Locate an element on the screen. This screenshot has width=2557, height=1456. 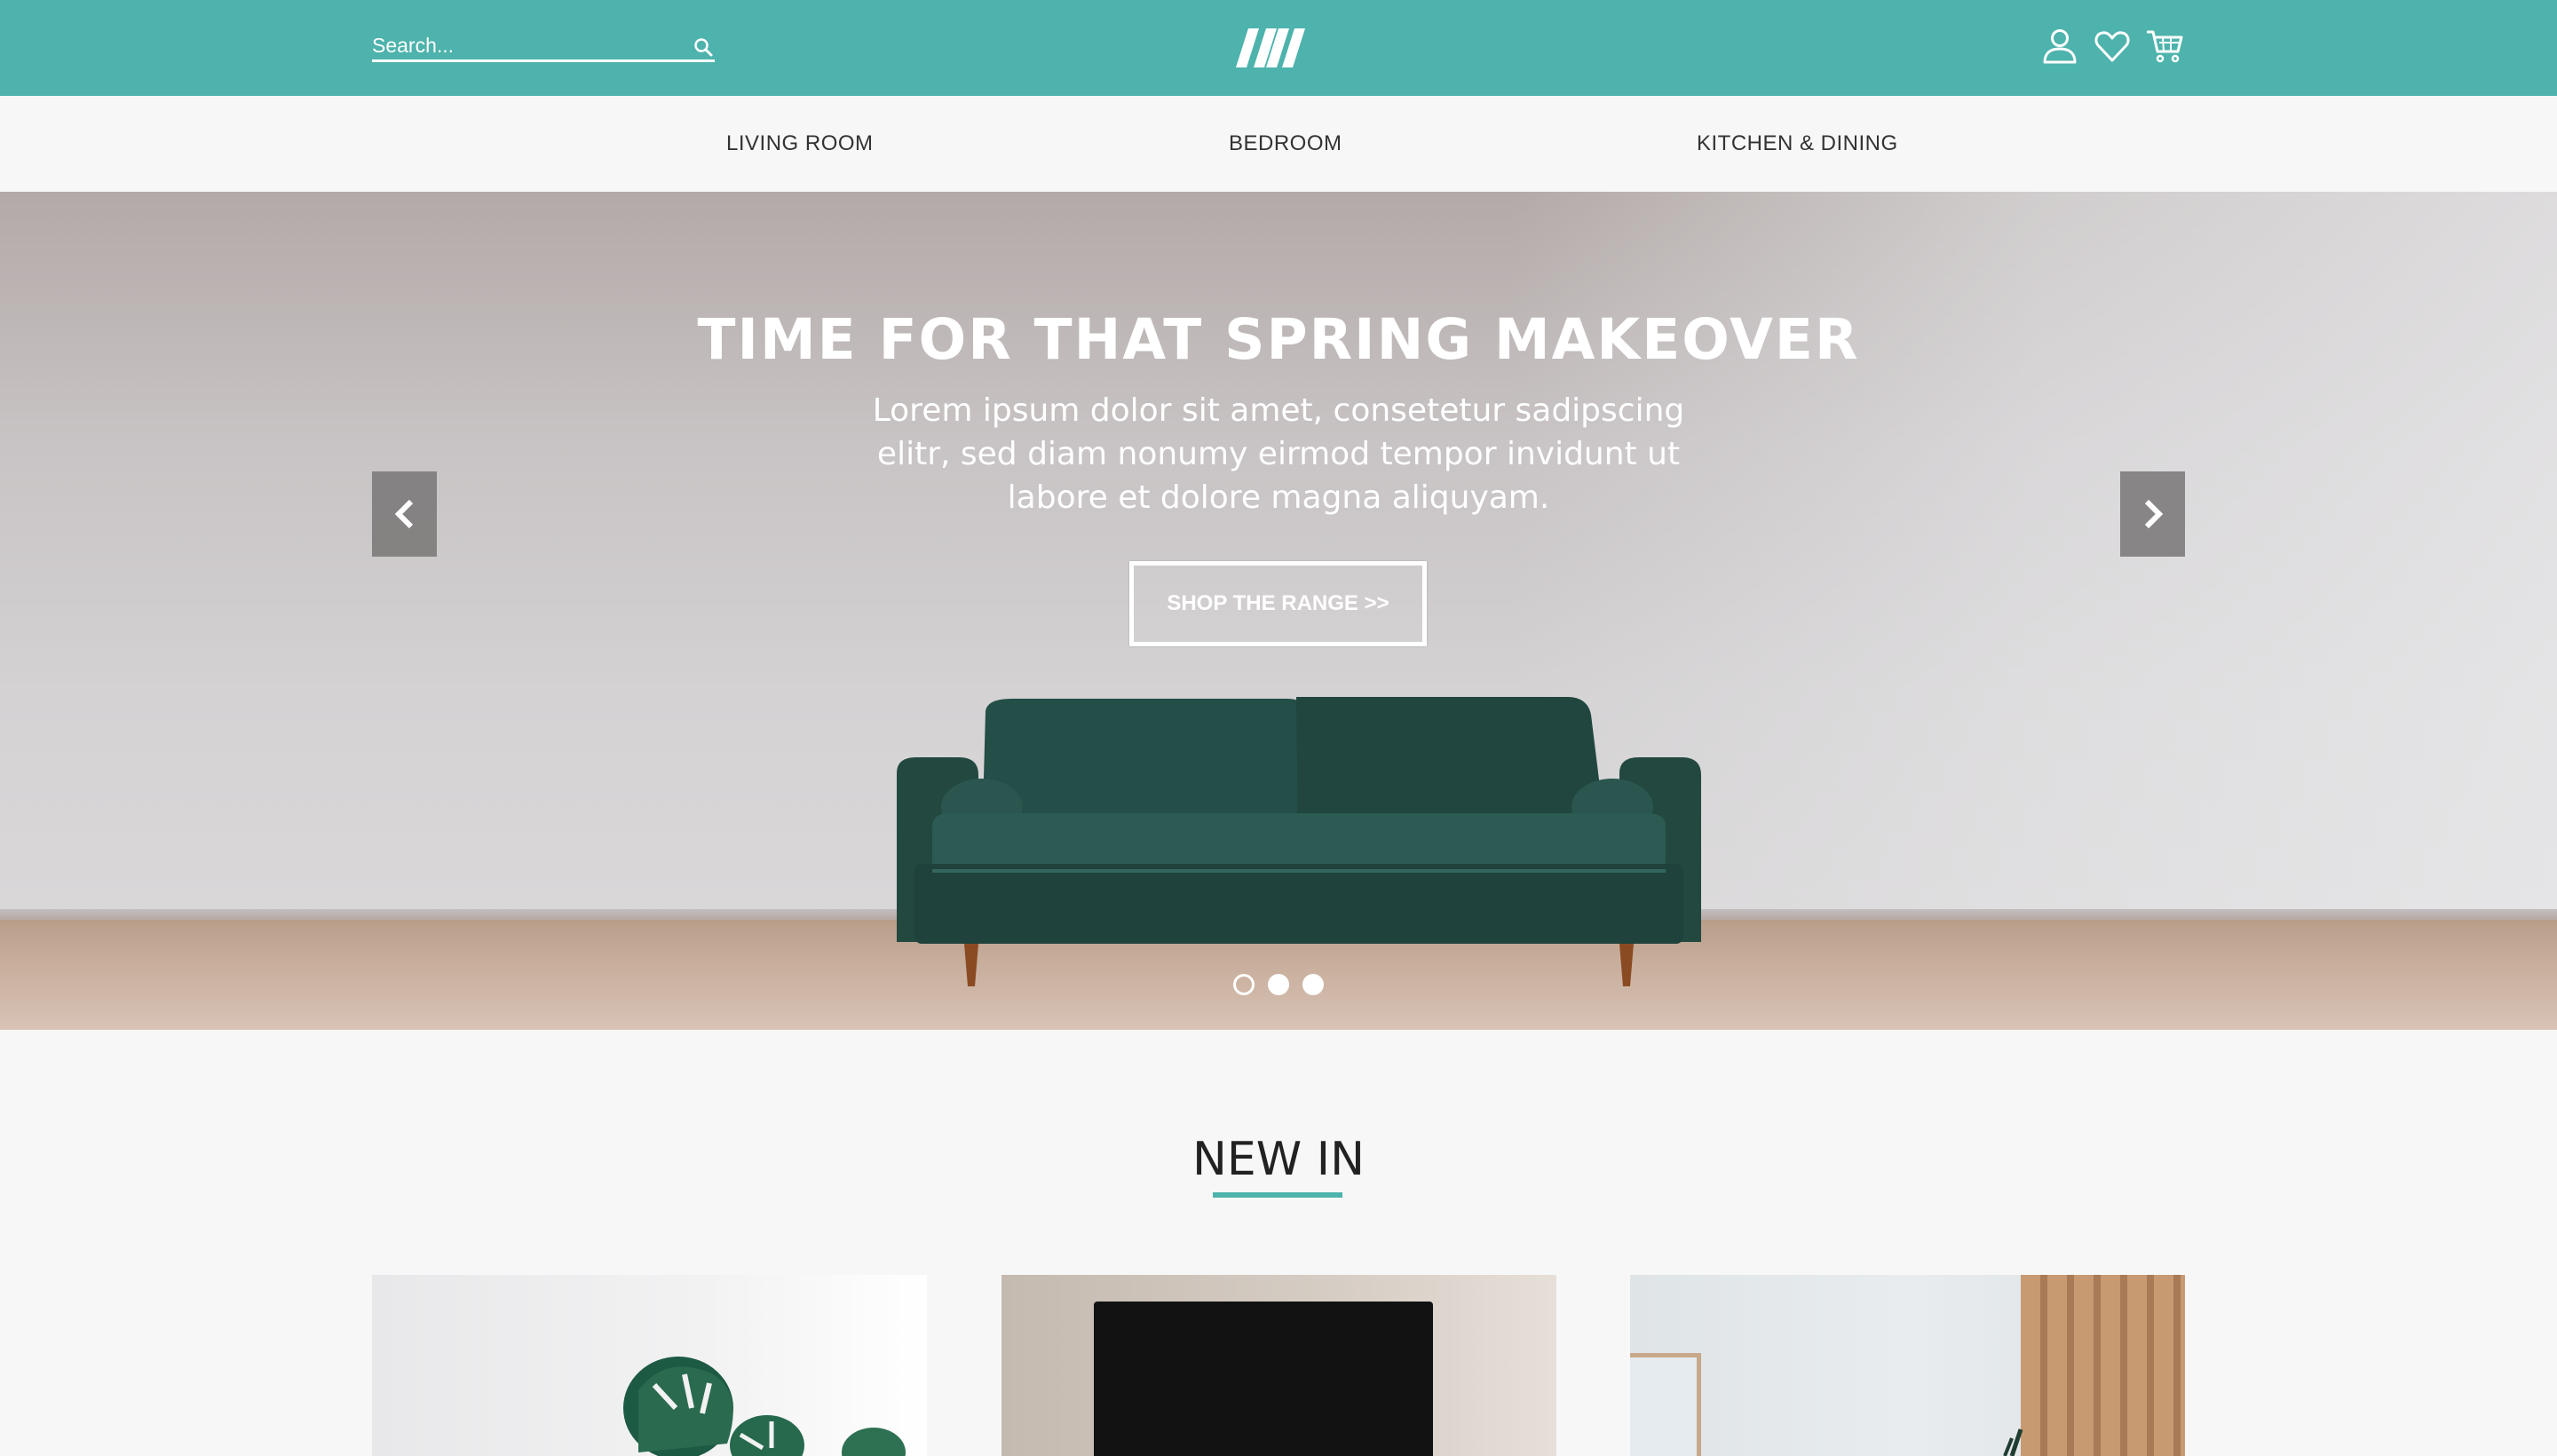
heart-icon is located at coordinates (2112, 46).